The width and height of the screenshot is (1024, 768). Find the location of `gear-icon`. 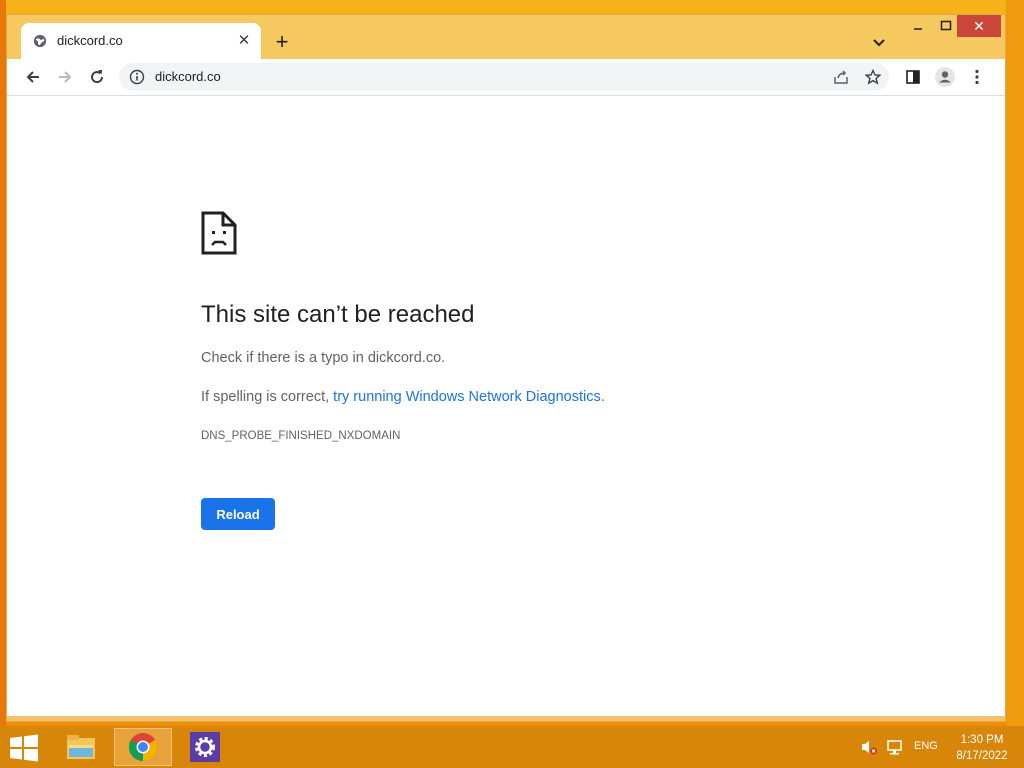

gear-icon is located at coordinates (205, 747).